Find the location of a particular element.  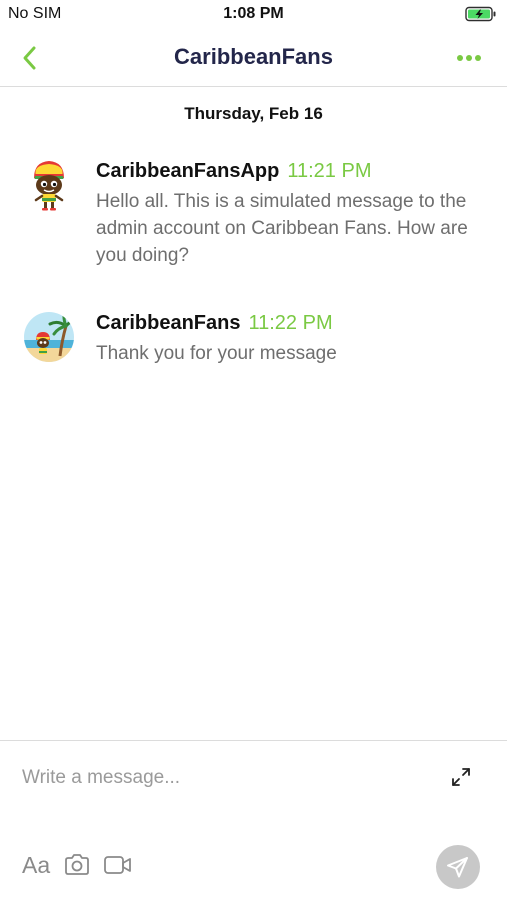

camera-icon is located at coordinates (77, 864).